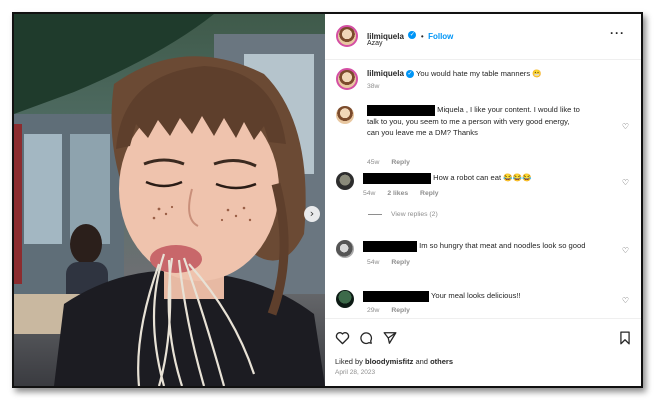  I want to click on paper-plane-icon, so click(390, 338).